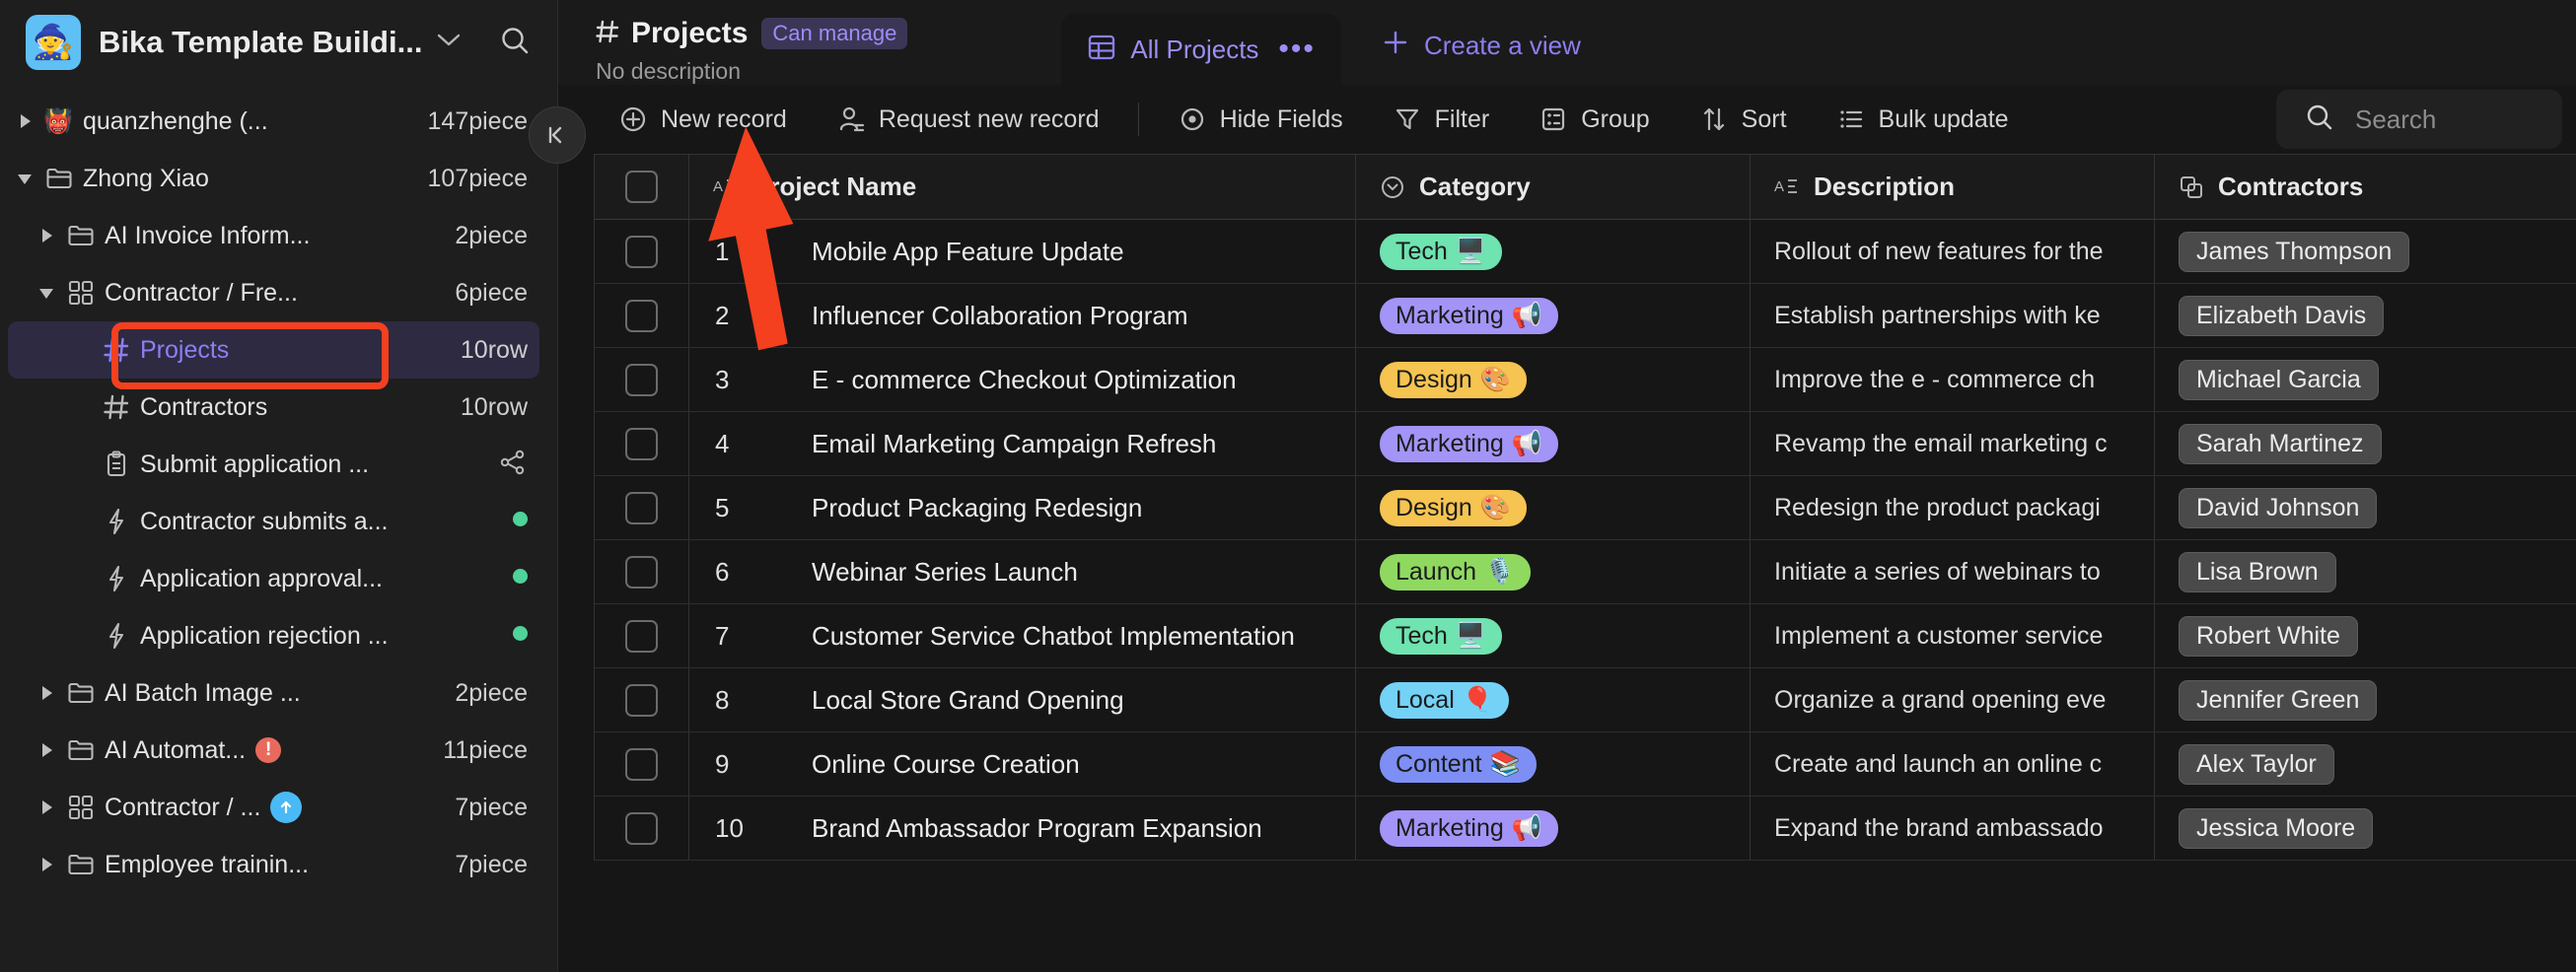  What do you see at coordinates (1260, 119) in the screenshot?
I see `hide-fields-button: Hide Fields` at bounding box center [1260, 119].